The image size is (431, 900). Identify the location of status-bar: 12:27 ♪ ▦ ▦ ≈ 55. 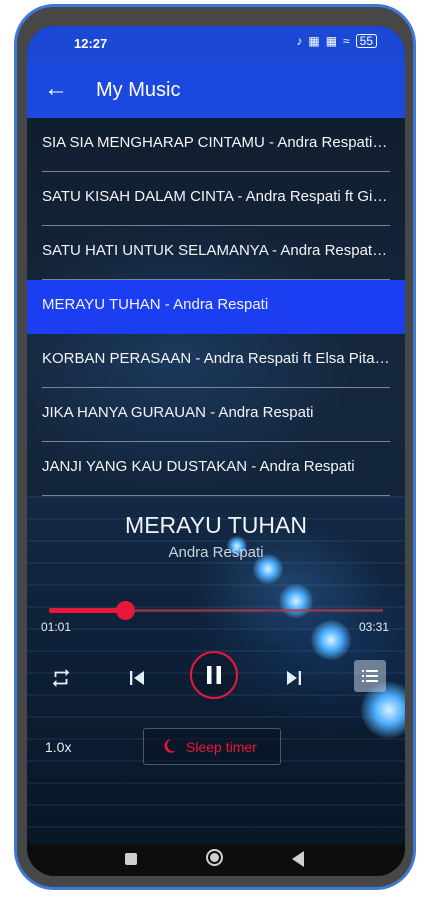
(216, 44).